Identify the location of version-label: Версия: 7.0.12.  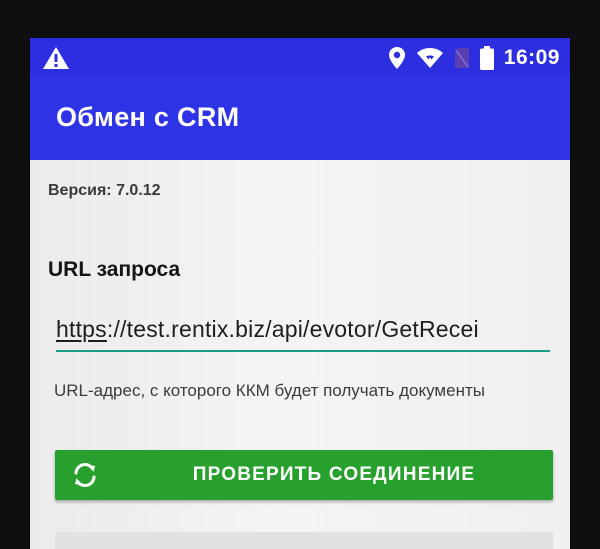
(104, 190).